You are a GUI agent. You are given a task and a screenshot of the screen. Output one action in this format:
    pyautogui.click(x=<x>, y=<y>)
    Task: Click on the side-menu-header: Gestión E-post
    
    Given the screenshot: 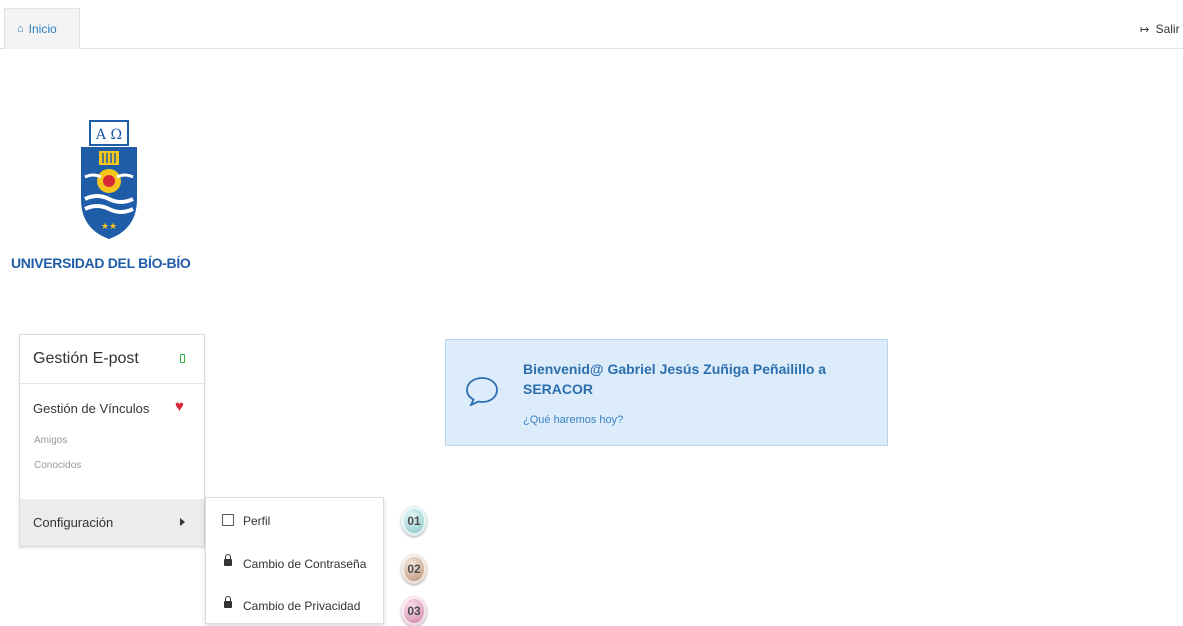 What is the action you would take?
    pyautogui.click(x=112, y=359)
    